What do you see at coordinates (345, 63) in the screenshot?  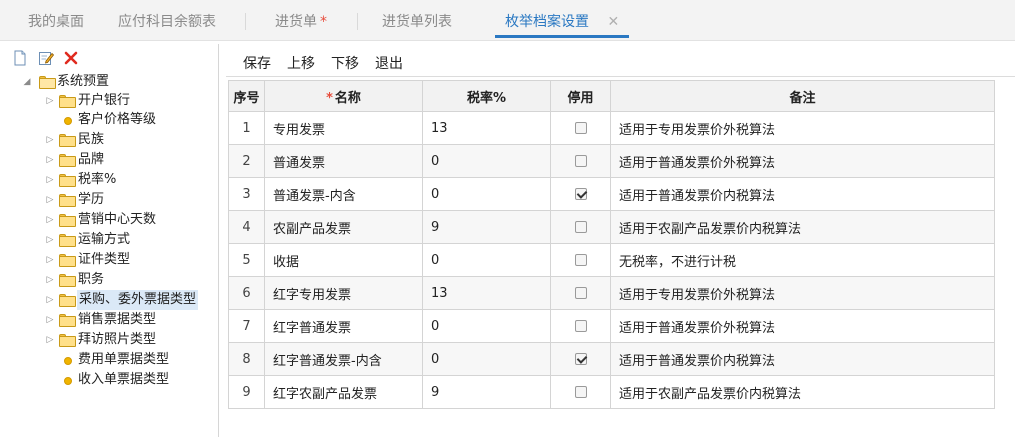 I see `move-down-button: 下移` at bounding box center [345, 63].